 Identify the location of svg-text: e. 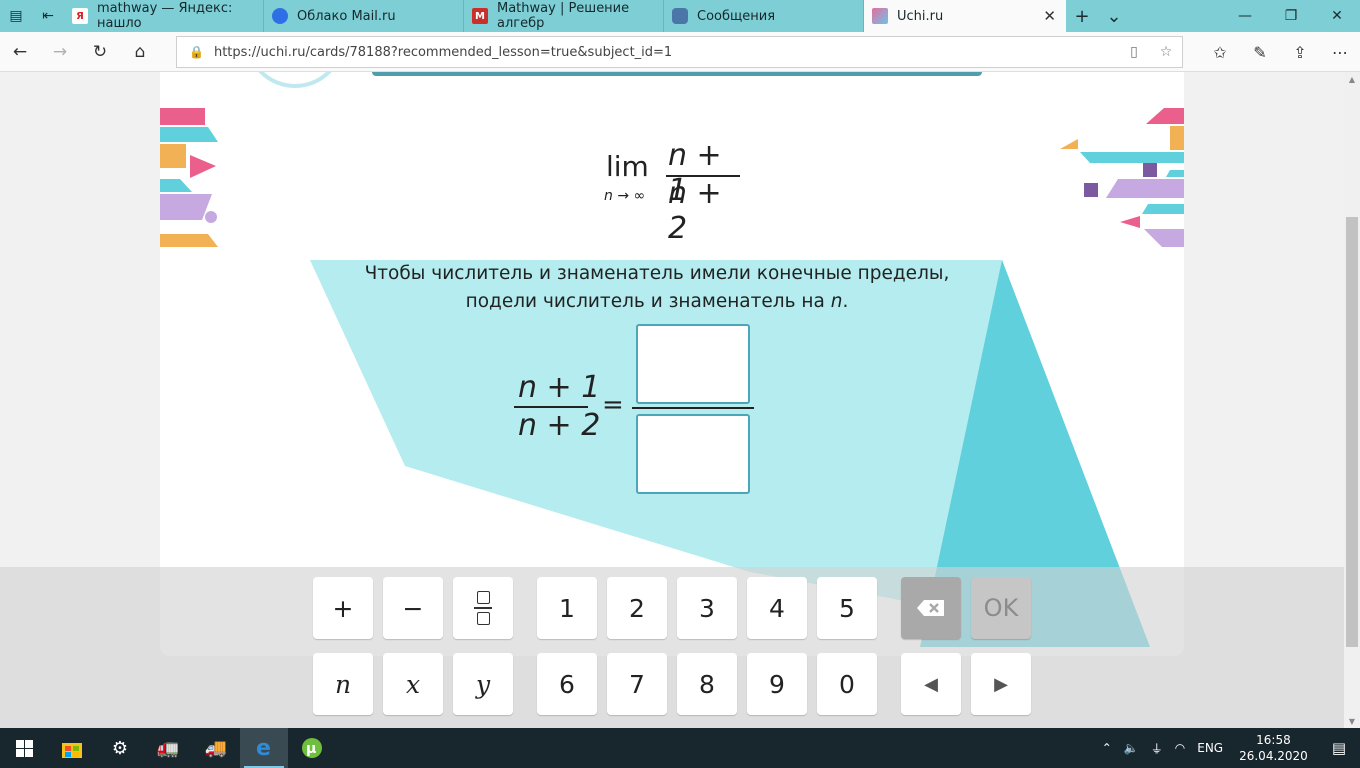
(263, 748).